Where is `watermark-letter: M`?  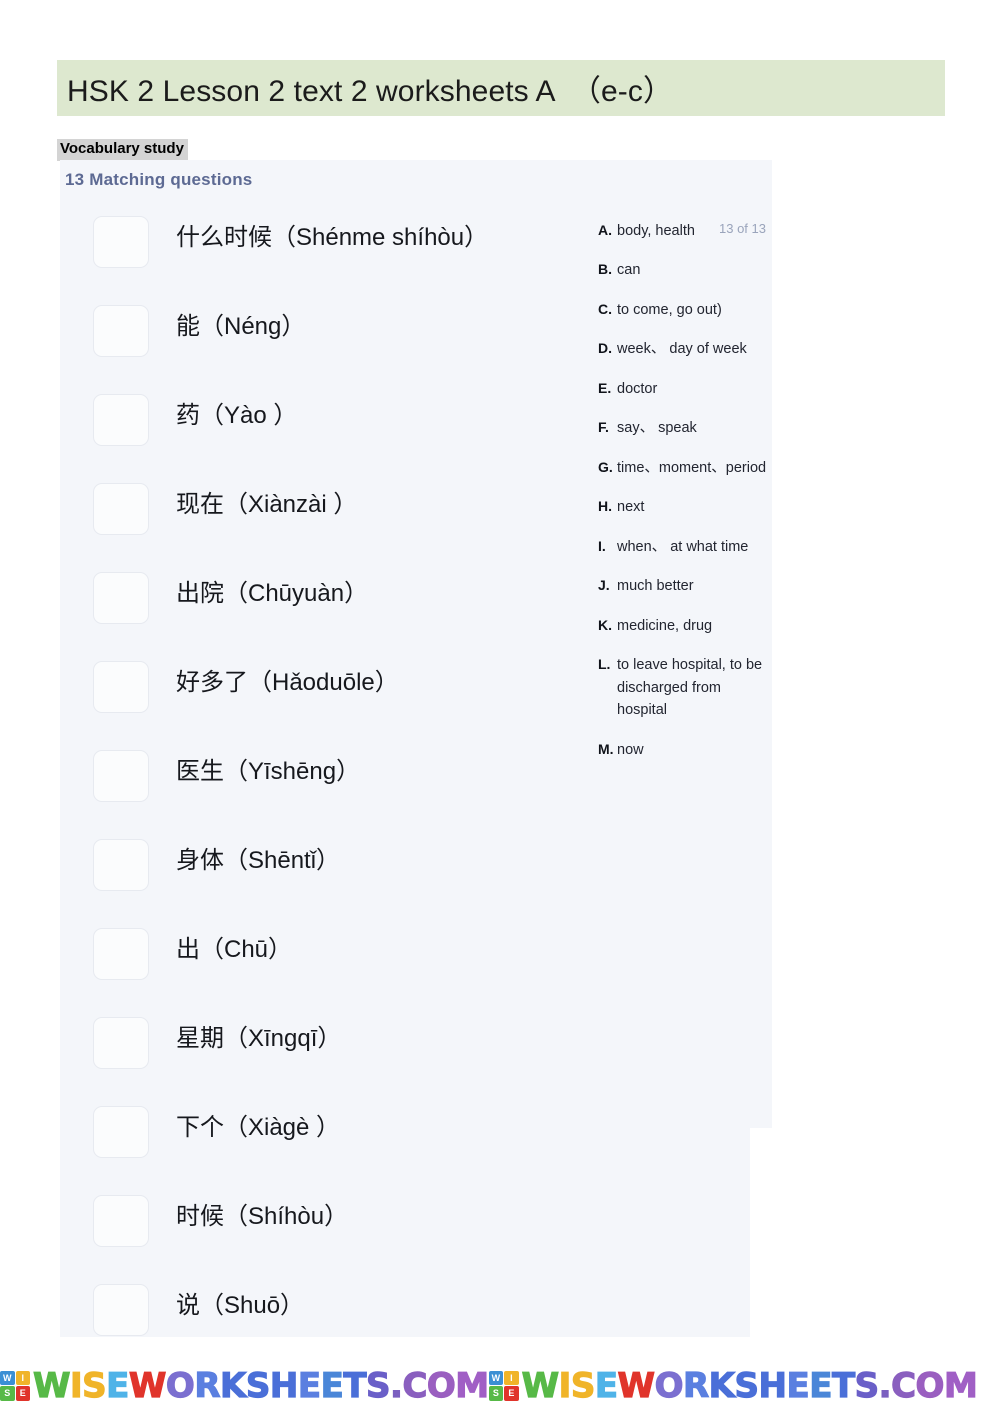 watermark-letter: M is located at coordinates (960, 1385).